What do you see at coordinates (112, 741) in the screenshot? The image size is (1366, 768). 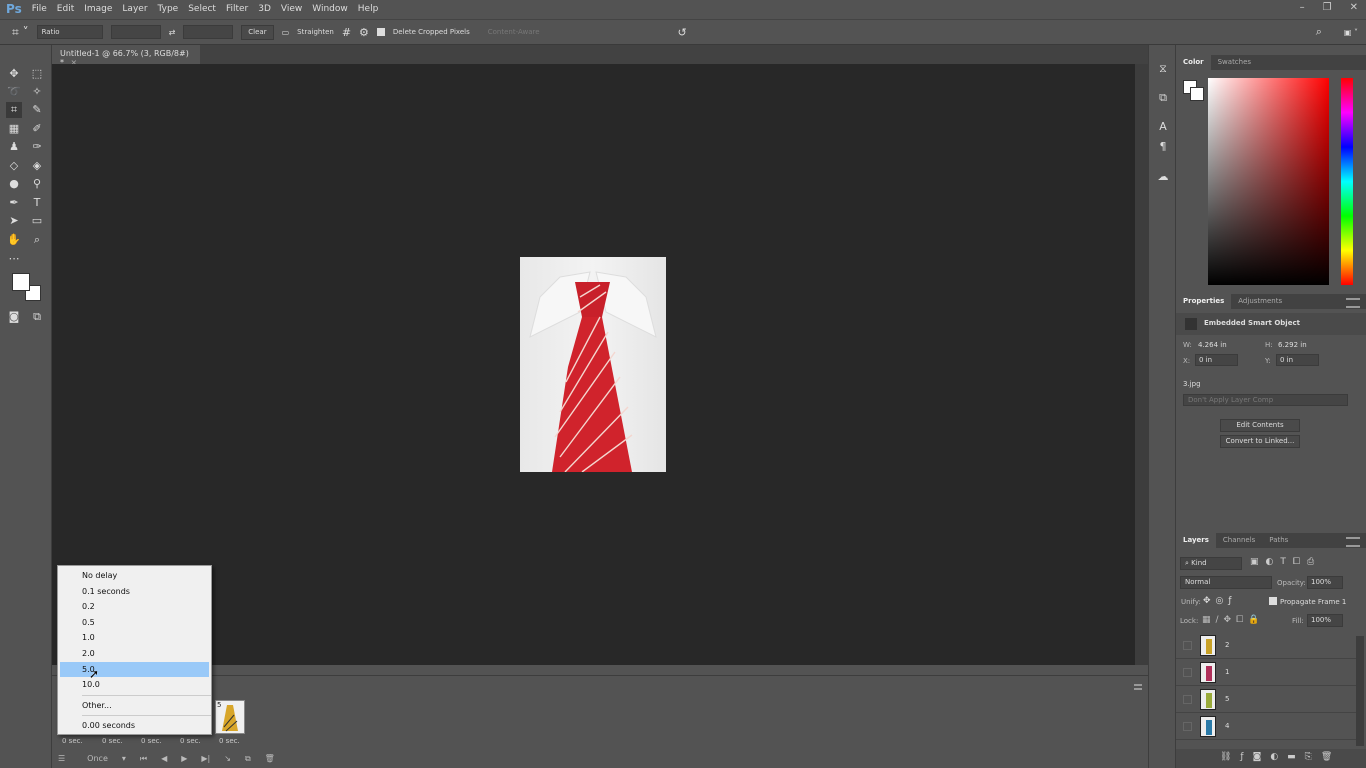 I see `frame-delay-2: 0 sec.` at bounding box center [112, 741].